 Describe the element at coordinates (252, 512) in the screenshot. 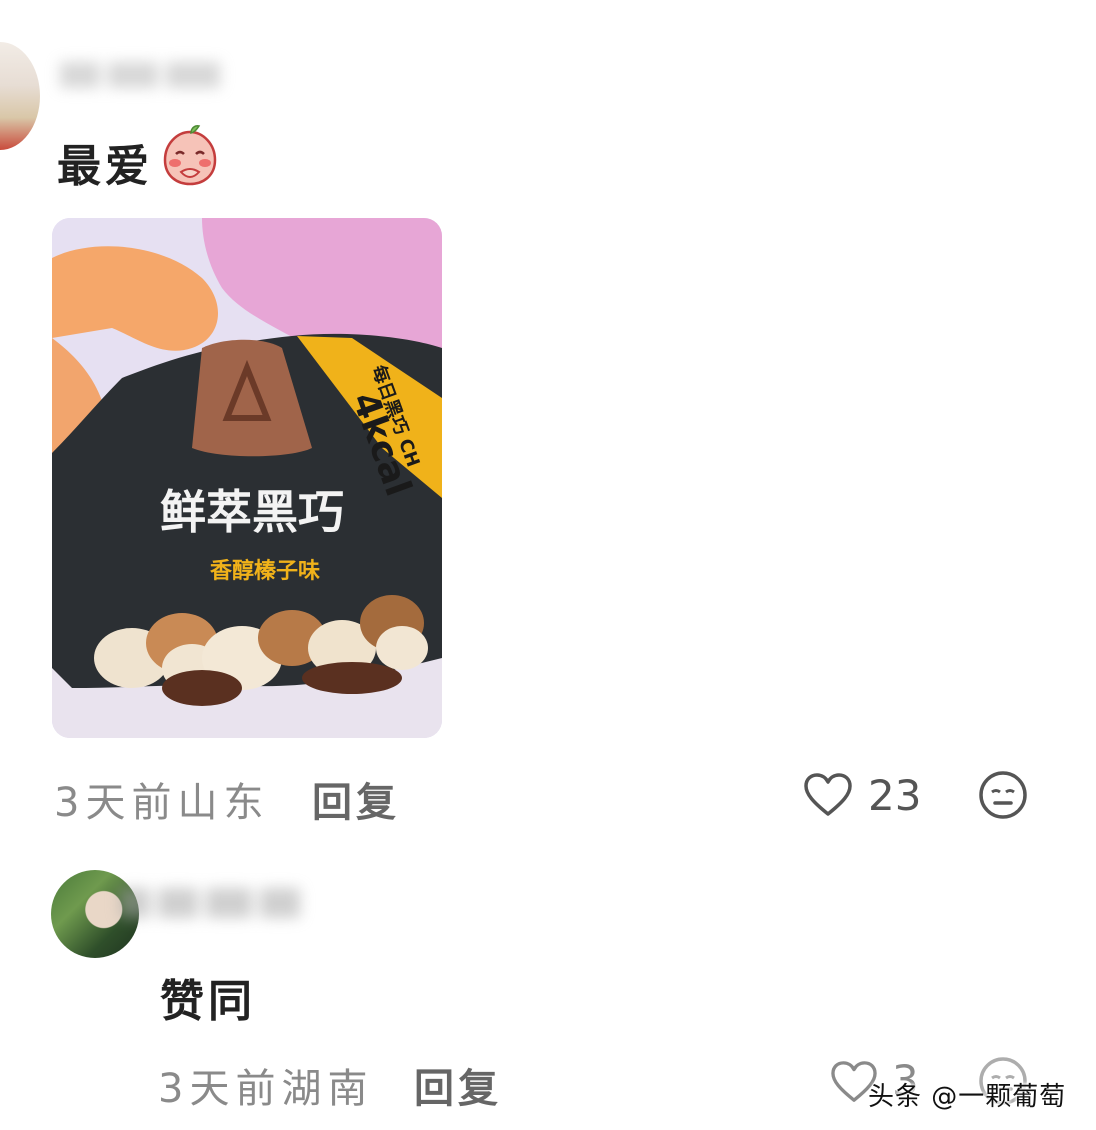

I see `brand-label: 鲜萃黑巧` at that location.